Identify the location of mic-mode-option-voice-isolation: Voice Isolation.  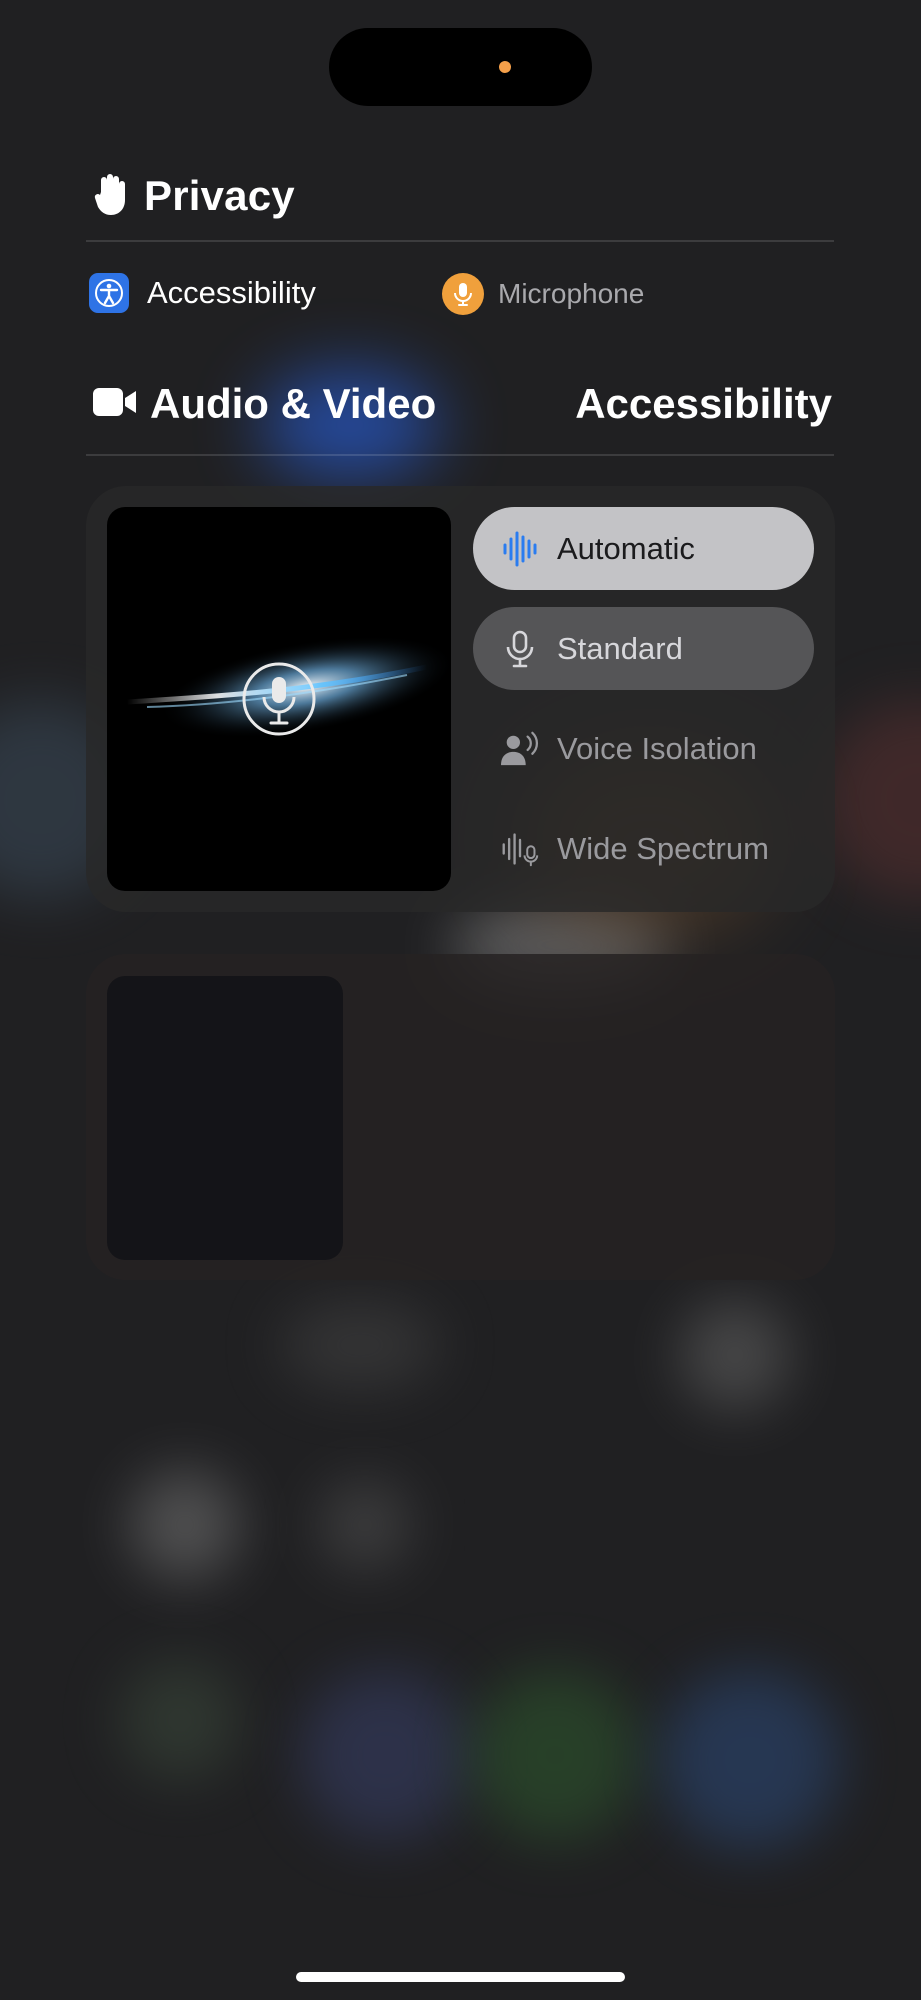
(643, 748).